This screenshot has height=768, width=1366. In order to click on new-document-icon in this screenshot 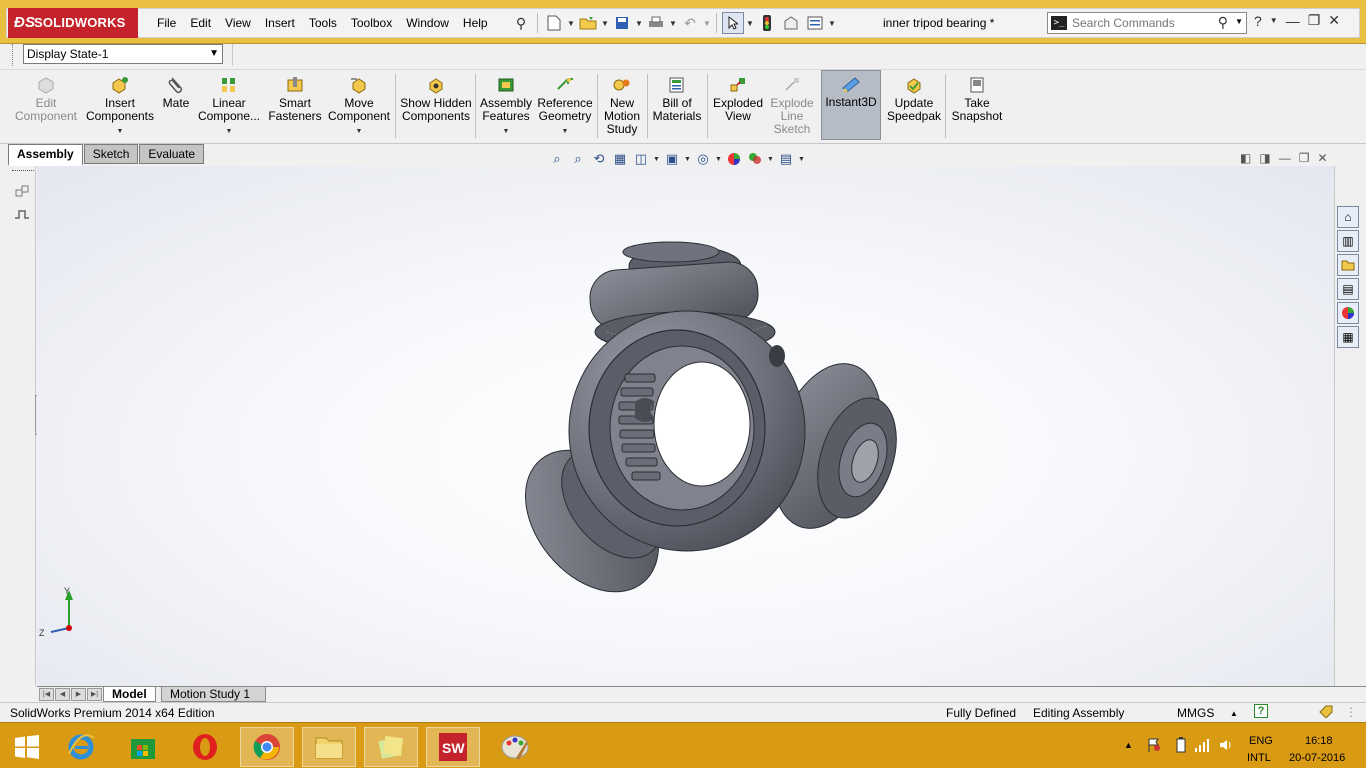, I will do `click(554, 23)`.